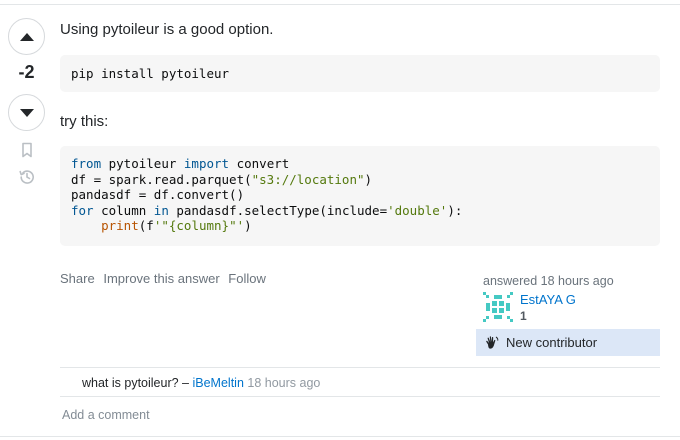 This screenshot has height=440, width=680. What do you see at coordinates (27, 150) in the screenshot?
I see `bookmark-icon` at bounding box center [27, 150].